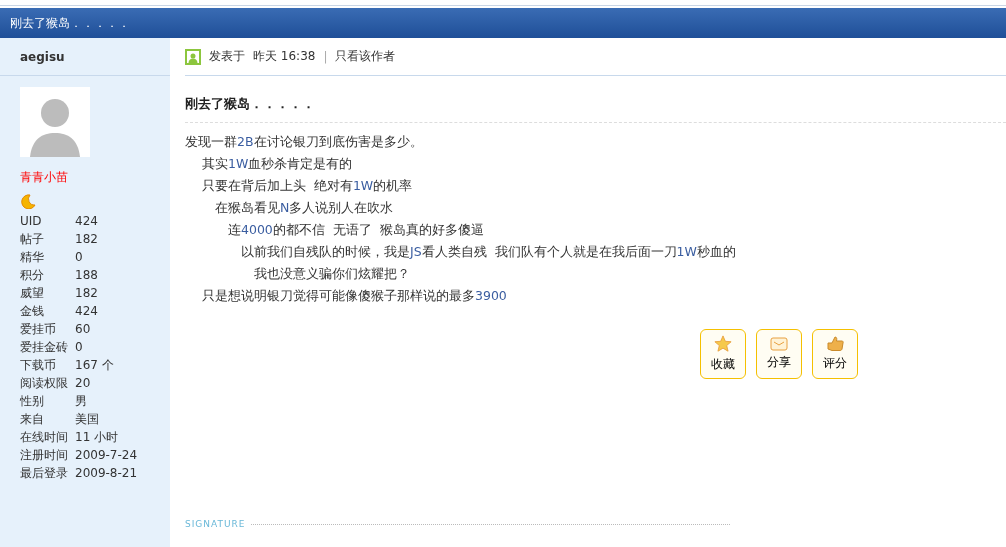  I want to click on post-line: 其实1W血秒杀肯定是有的, so click(277, 164).